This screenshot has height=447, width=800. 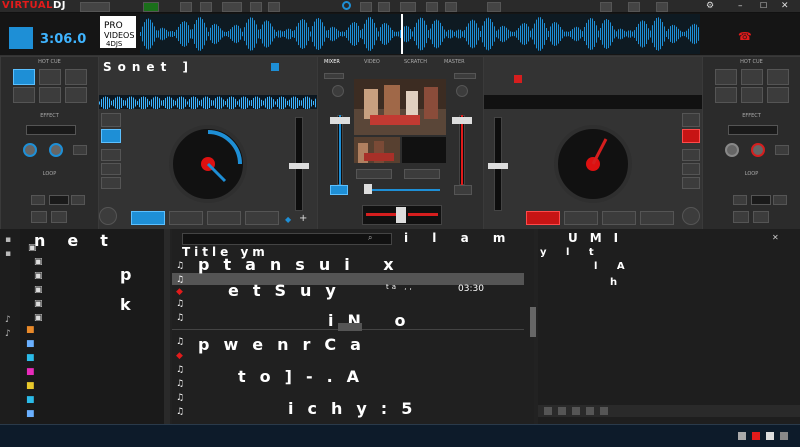 I want to click on right-stutter-button, so click(x=657, y=218).